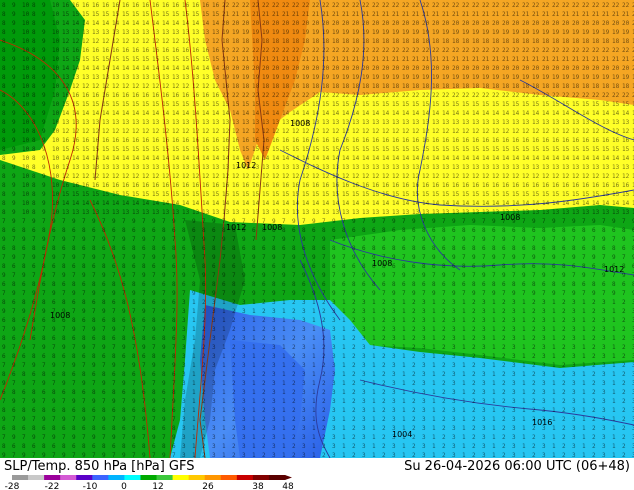 This screenshot has width=634, height=490. What do you see at coordinates (486, 23) in the screenshot?
I see `grid-value: 20` at bounding box center [486, 23].